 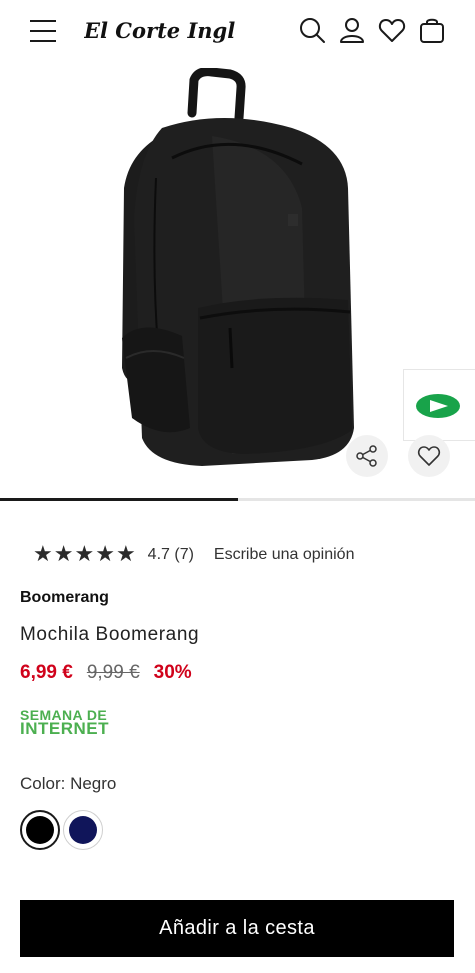 I want to click on gallery-progress, so click(x=237, y=499).